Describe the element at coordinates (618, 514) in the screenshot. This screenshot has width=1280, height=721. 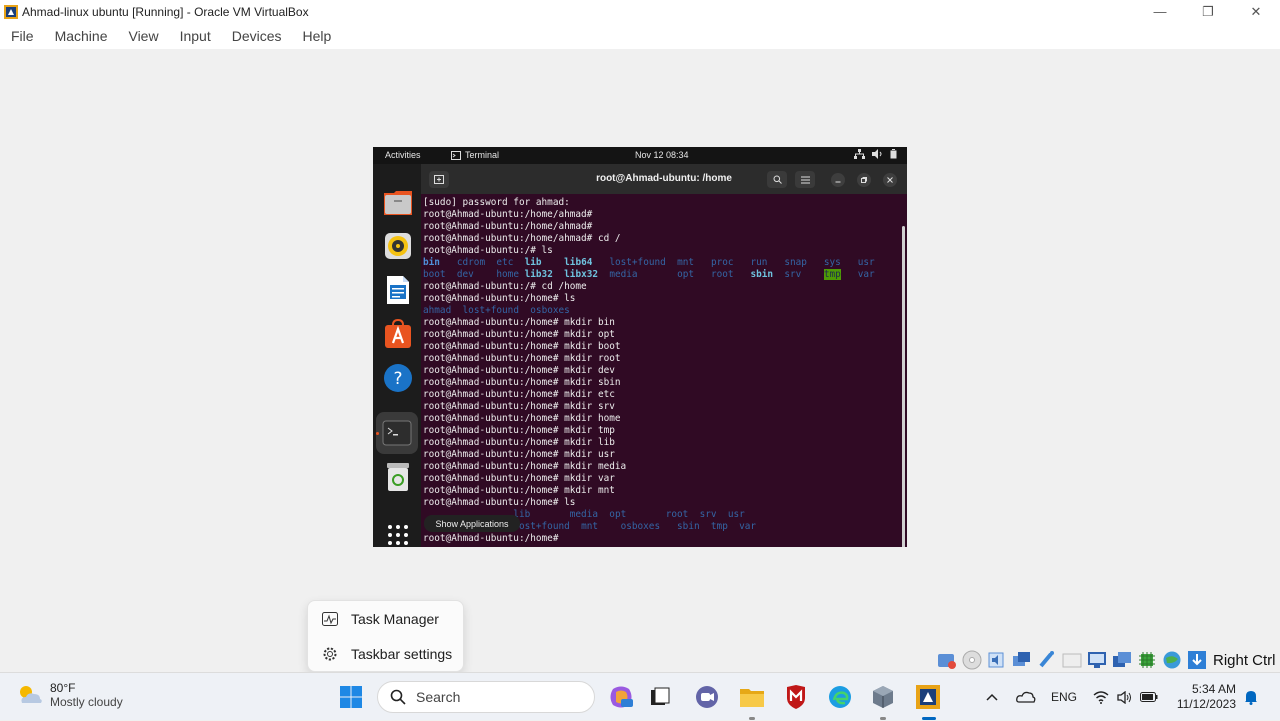
I see `ls-entry: opt` at that location.